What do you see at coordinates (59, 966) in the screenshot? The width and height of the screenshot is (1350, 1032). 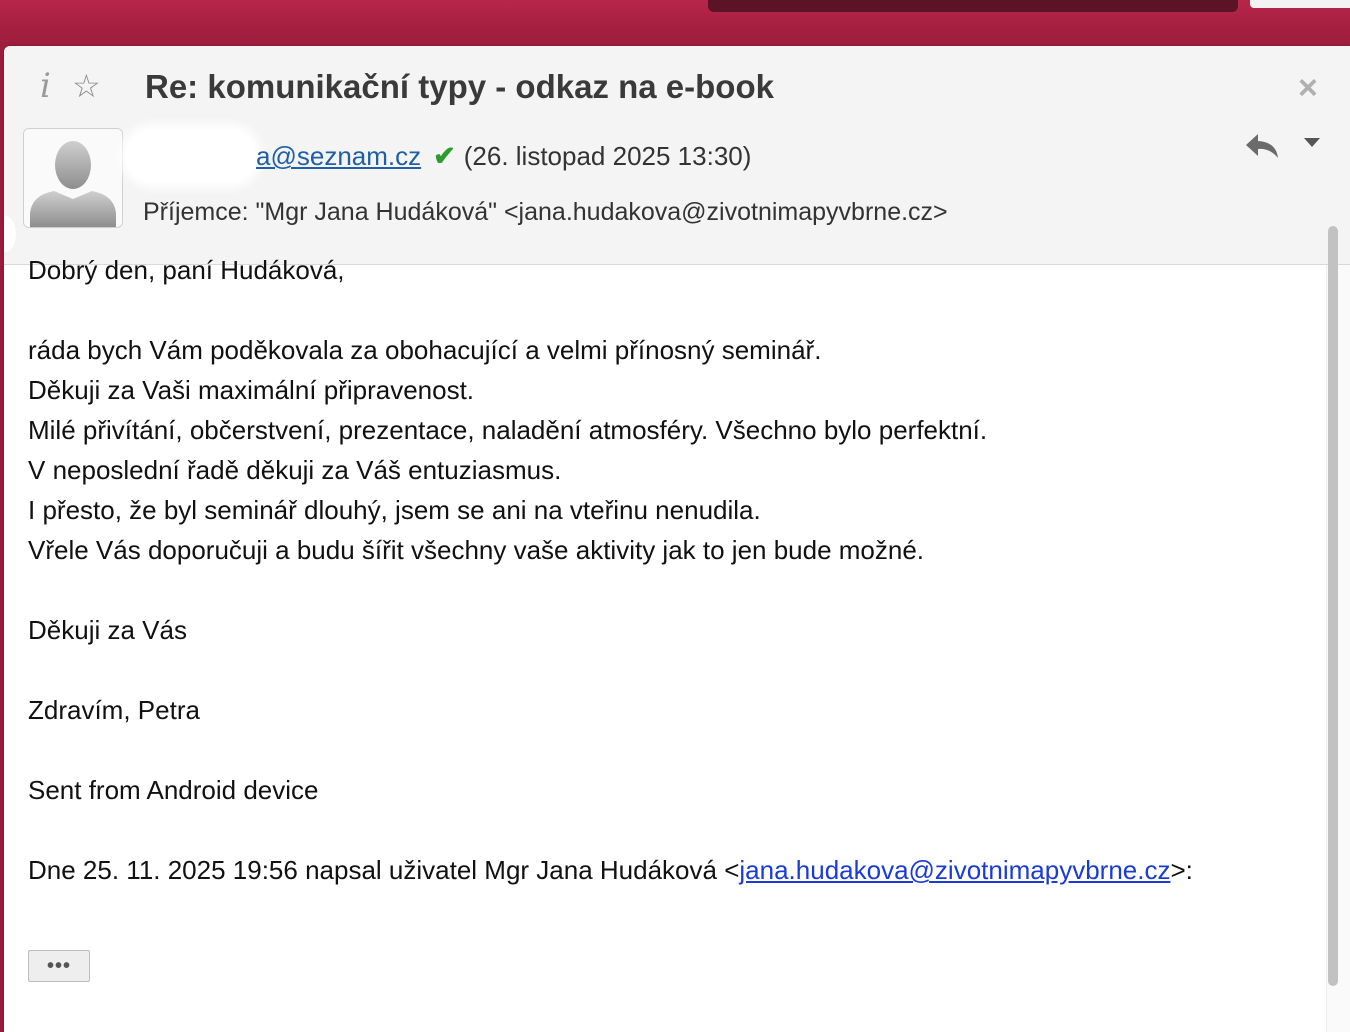 I see `show-quoted-text-button: •••` at bounding box center [59, 966].